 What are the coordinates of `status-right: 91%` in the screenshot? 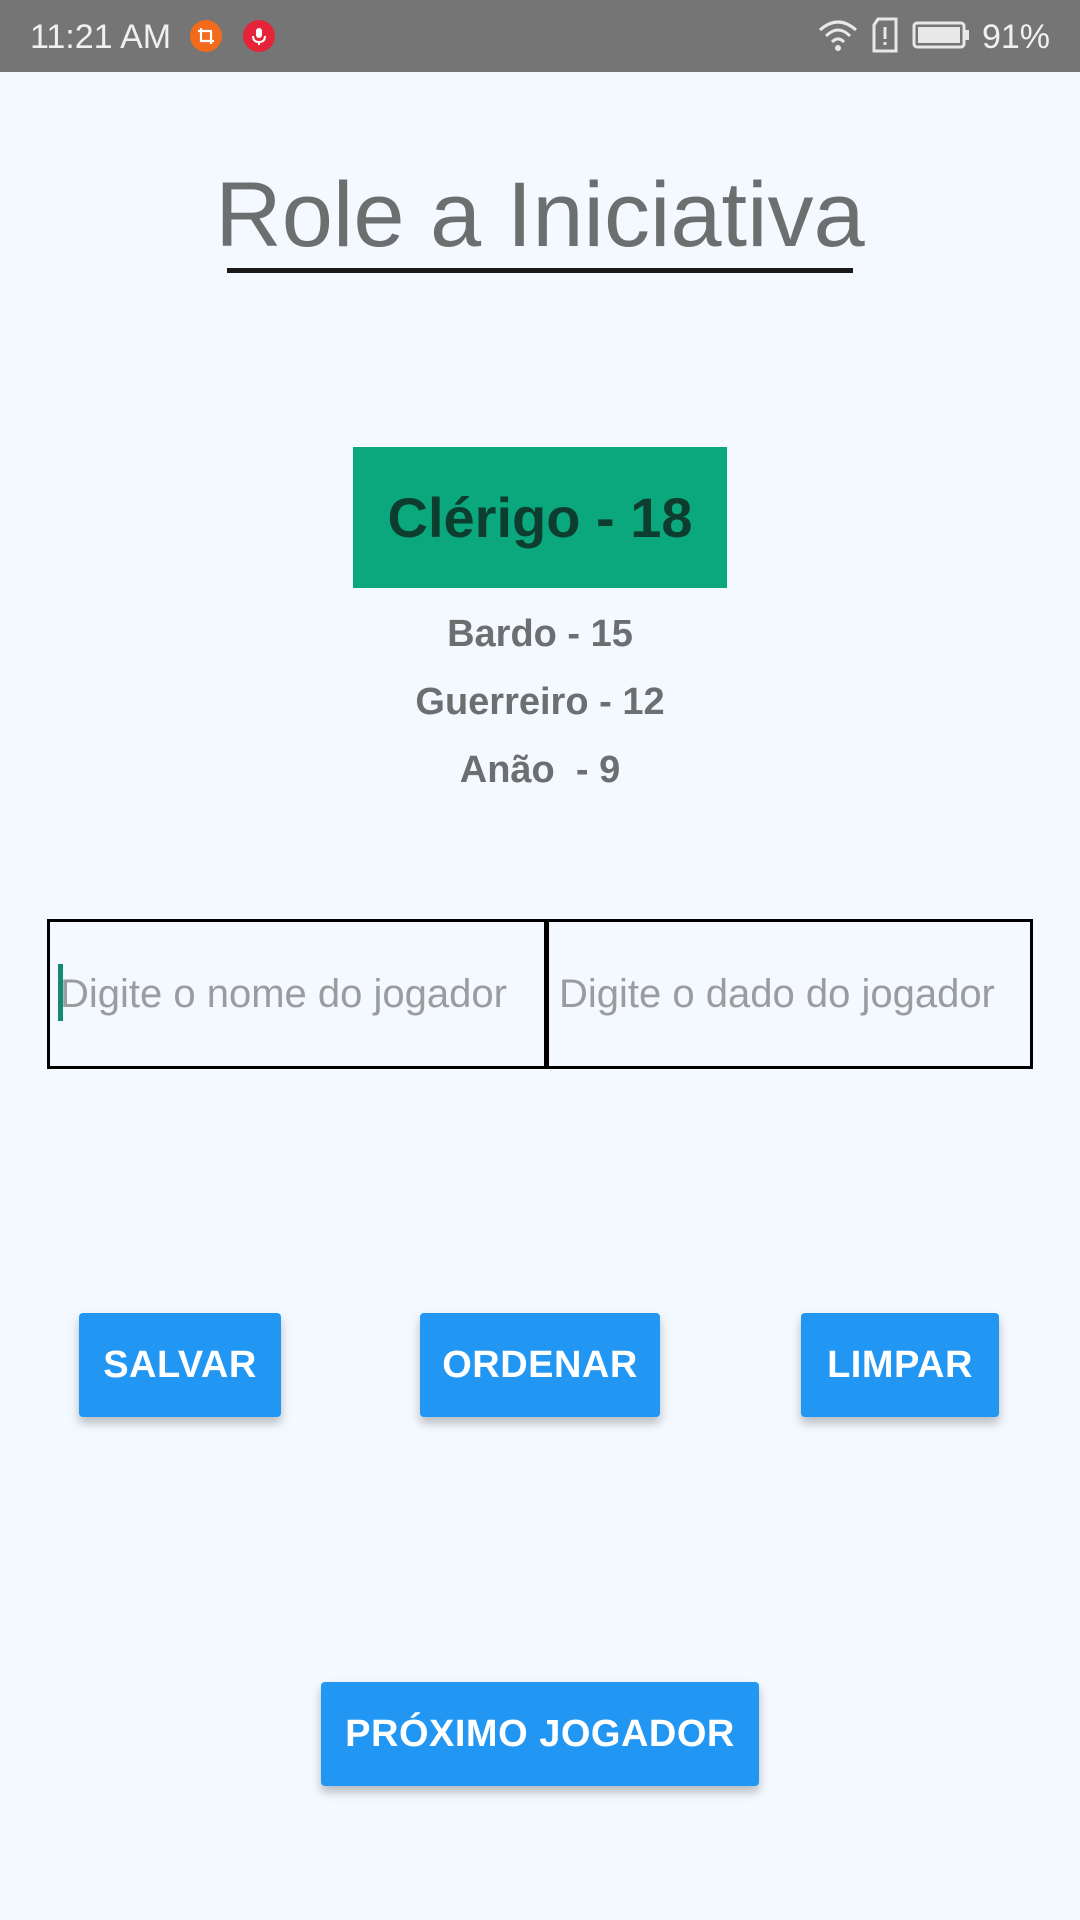 It's located at (934, 37).